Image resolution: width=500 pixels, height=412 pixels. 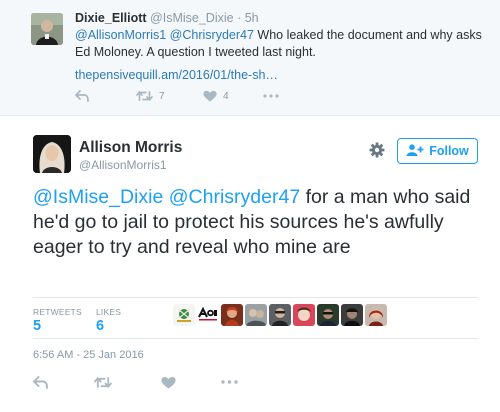 What do you see at coordinates (100, 326) in the screenshot?
I see `likes-count: 6` at bounding box center [100, 326].